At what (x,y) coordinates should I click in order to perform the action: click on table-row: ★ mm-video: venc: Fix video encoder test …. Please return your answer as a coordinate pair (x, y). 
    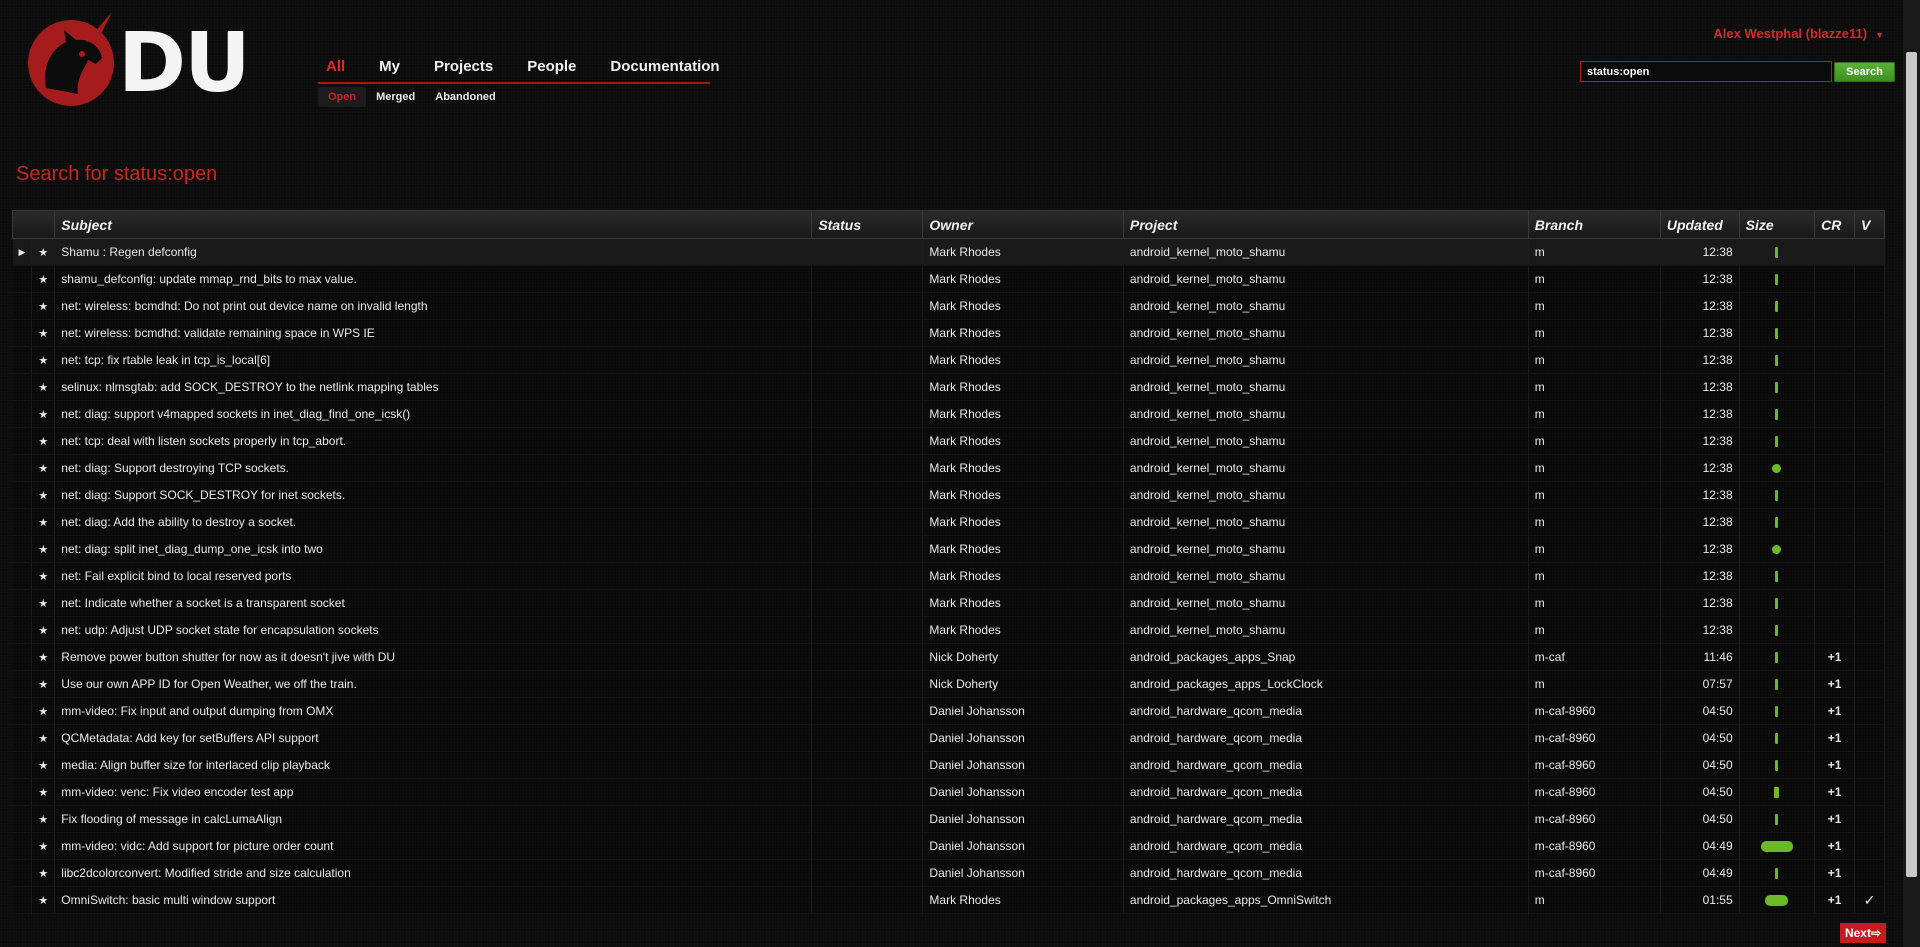
    Looking at the image, I should click on (948, 792).